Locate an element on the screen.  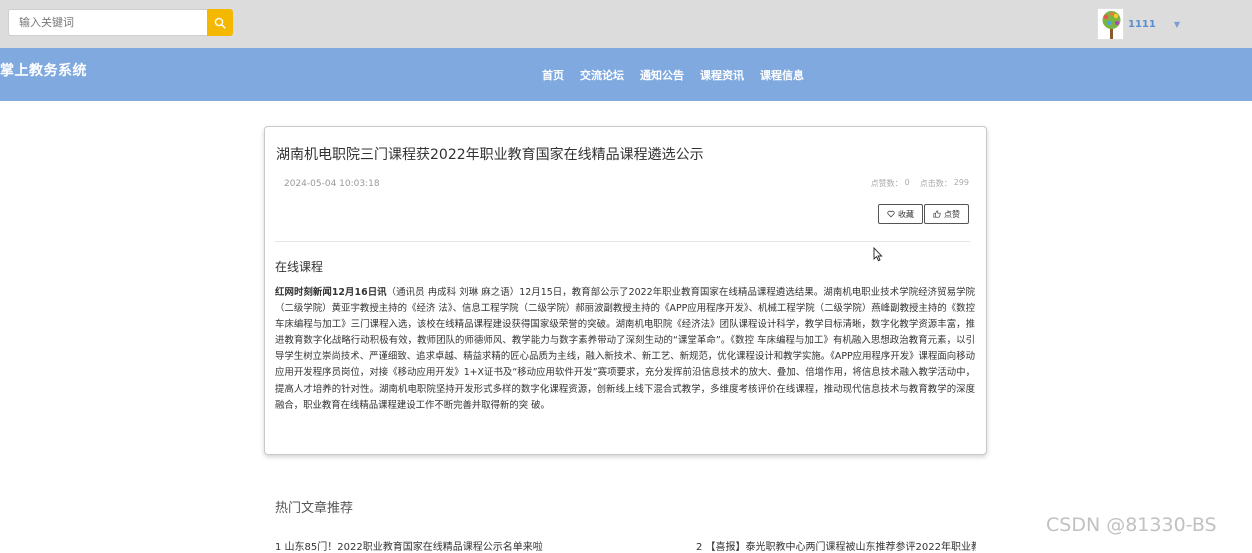
search-icon is located at coordinates (220, 23).